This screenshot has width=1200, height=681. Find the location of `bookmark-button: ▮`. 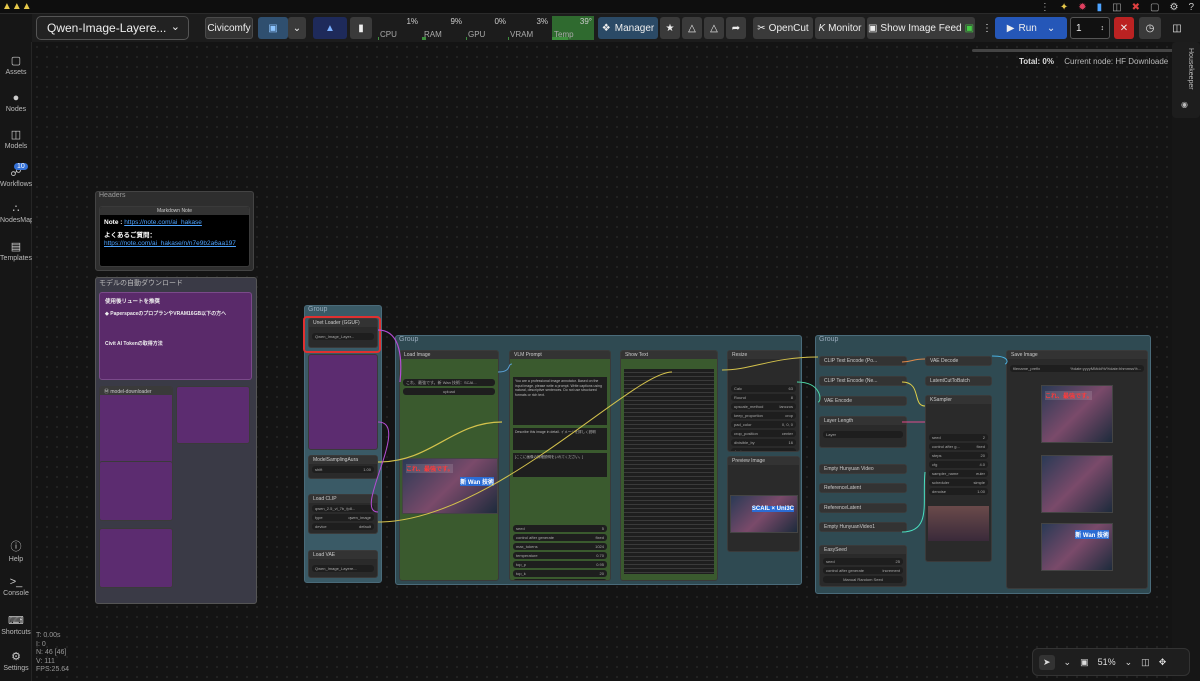

bookmark-button: ▮ is located at coordinates (361, 28).